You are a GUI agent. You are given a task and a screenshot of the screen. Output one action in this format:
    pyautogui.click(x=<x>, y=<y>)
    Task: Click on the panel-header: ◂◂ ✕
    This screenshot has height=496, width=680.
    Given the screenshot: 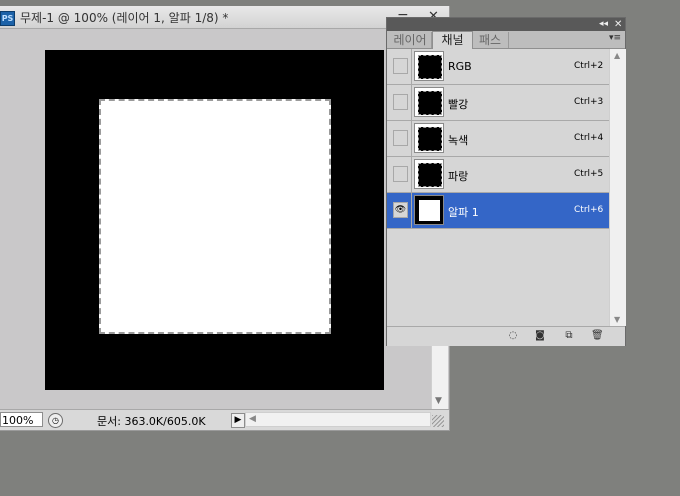 What is the action you would take?
    pyautogui.click(x=506, y=24)
    